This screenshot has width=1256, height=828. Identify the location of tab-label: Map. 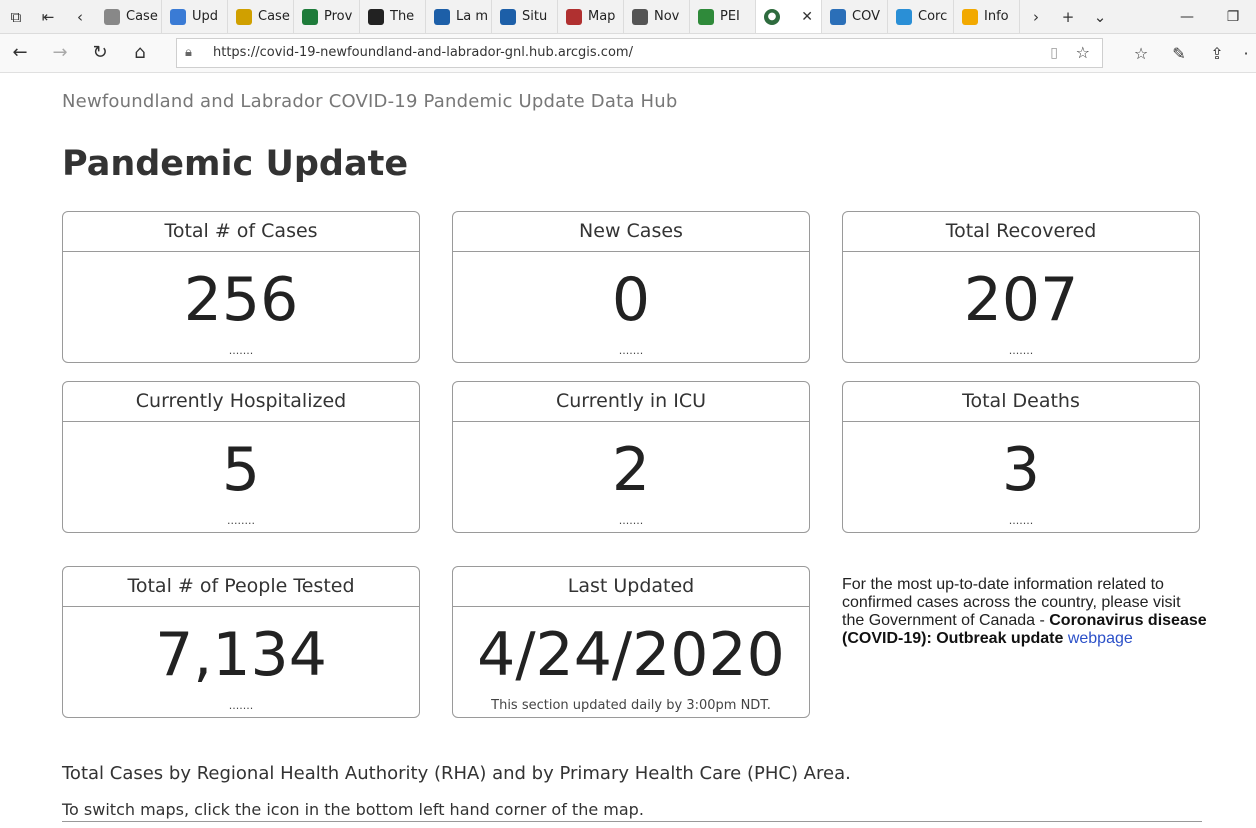
(602, 16).